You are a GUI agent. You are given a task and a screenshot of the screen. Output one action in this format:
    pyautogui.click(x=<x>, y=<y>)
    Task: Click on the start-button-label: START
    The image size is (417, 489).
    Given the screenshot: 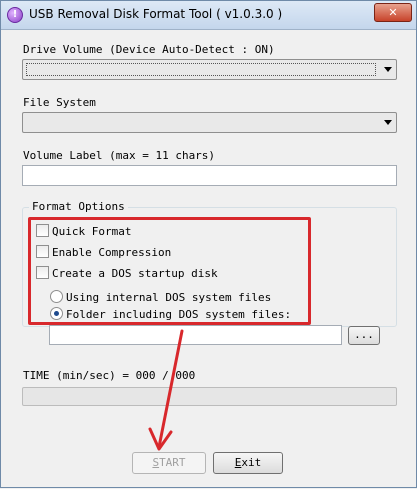 What is the action you would take?
    pyautogui.click(x=169, y=462)
    